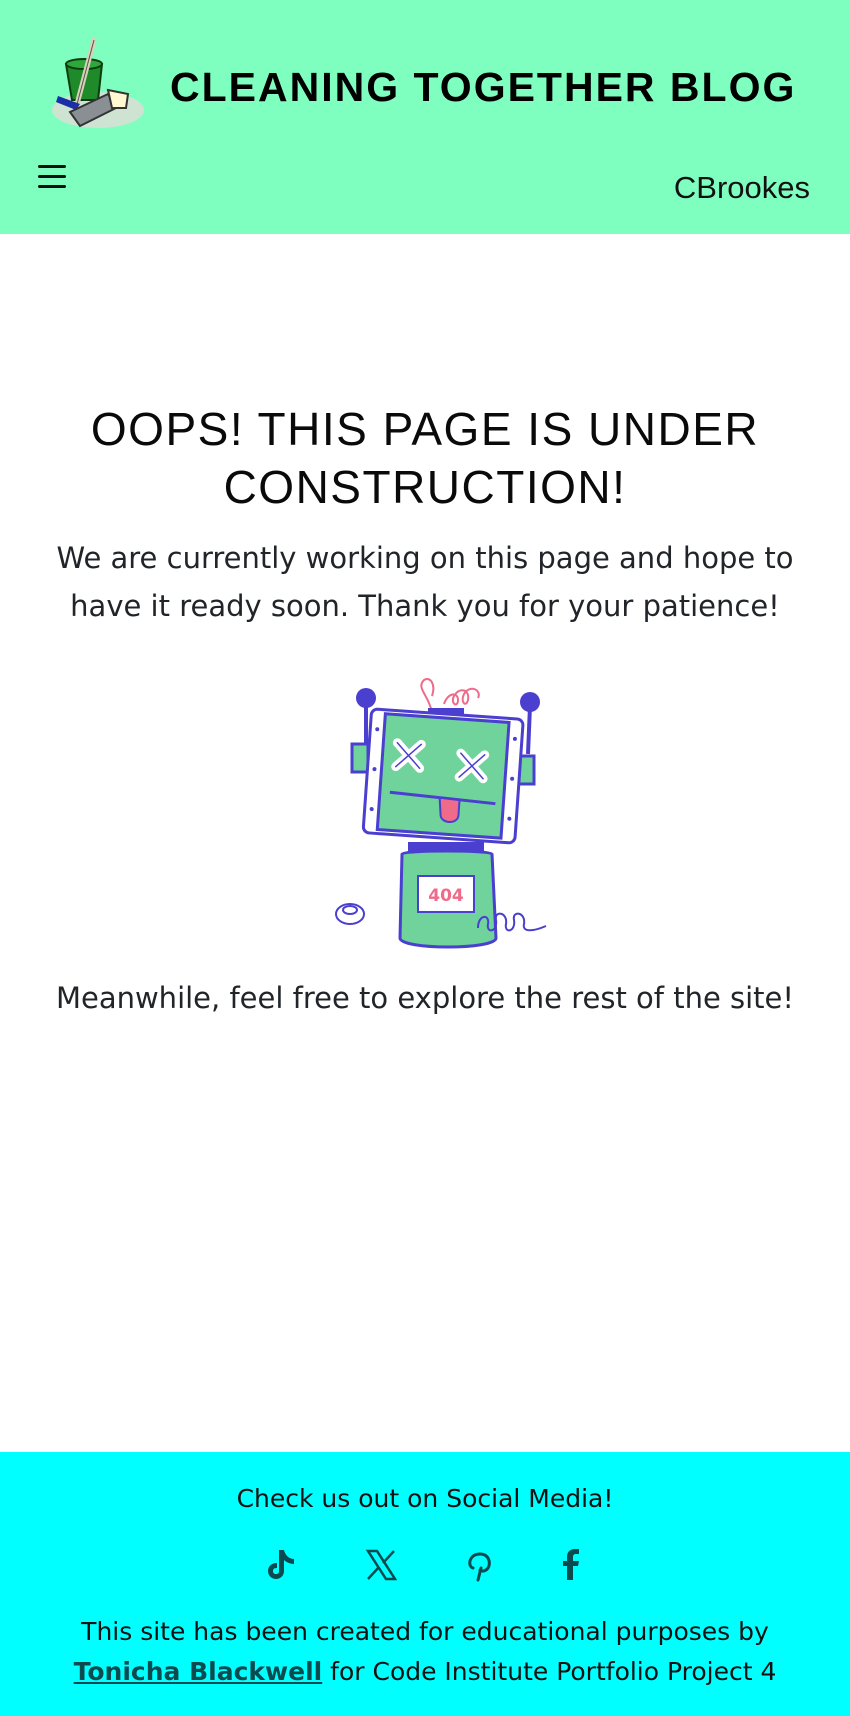 The image size is (850, 1716). Describe the element at coordinates (281, 1565) in the screenshot. I see `tiktok-icon` at that location.